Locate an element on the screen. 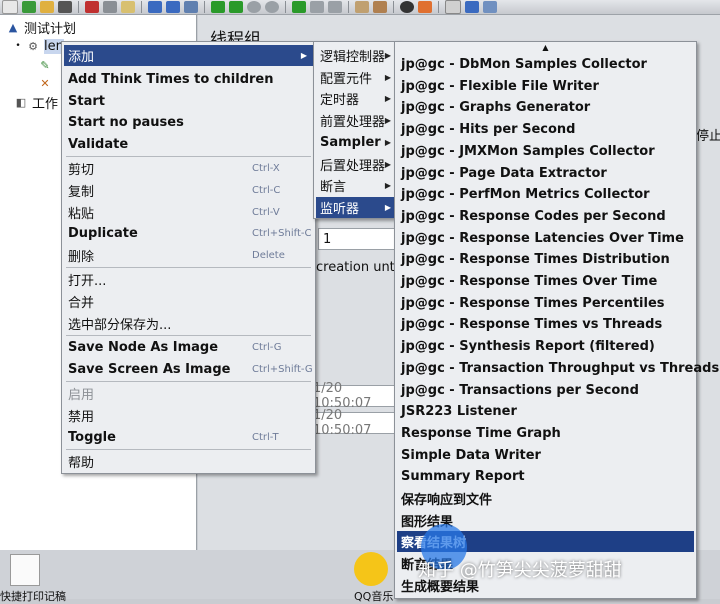  menu-item-item: 粘贴 Ctrl-V is located at coordinates (188, 212).